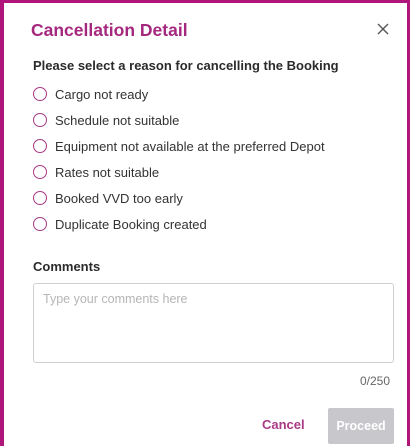 This screenshot has width=410, height=446. I want to click on close-button, so click(383, 29).